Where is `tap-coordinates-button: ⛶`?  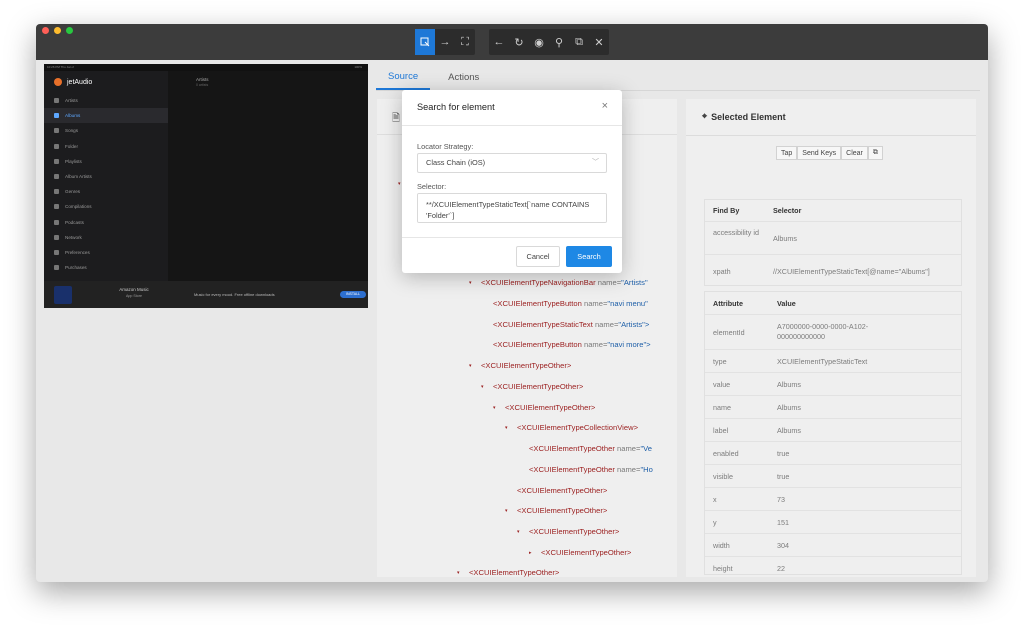
tap-coordinates-button: ⛶ is located at coordinates (465, 42).